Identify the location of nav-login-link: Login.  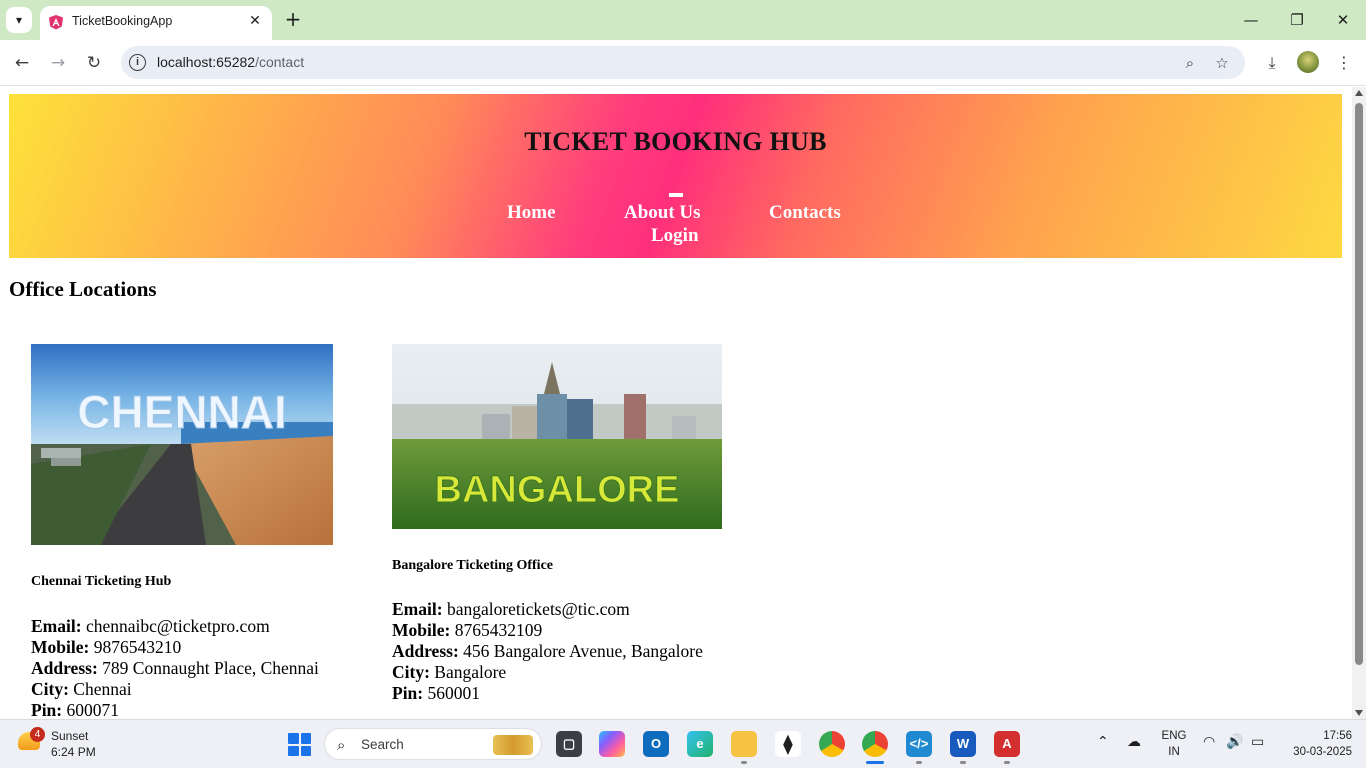
(675, 236).